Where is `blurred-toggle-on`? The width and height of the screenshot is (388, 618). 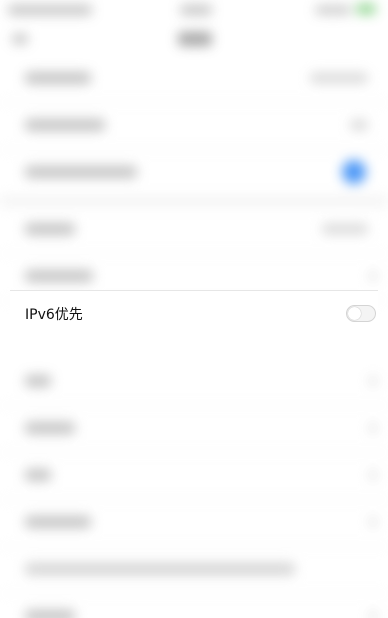 blurred-toggle-on is located at coordinates (354, 172).